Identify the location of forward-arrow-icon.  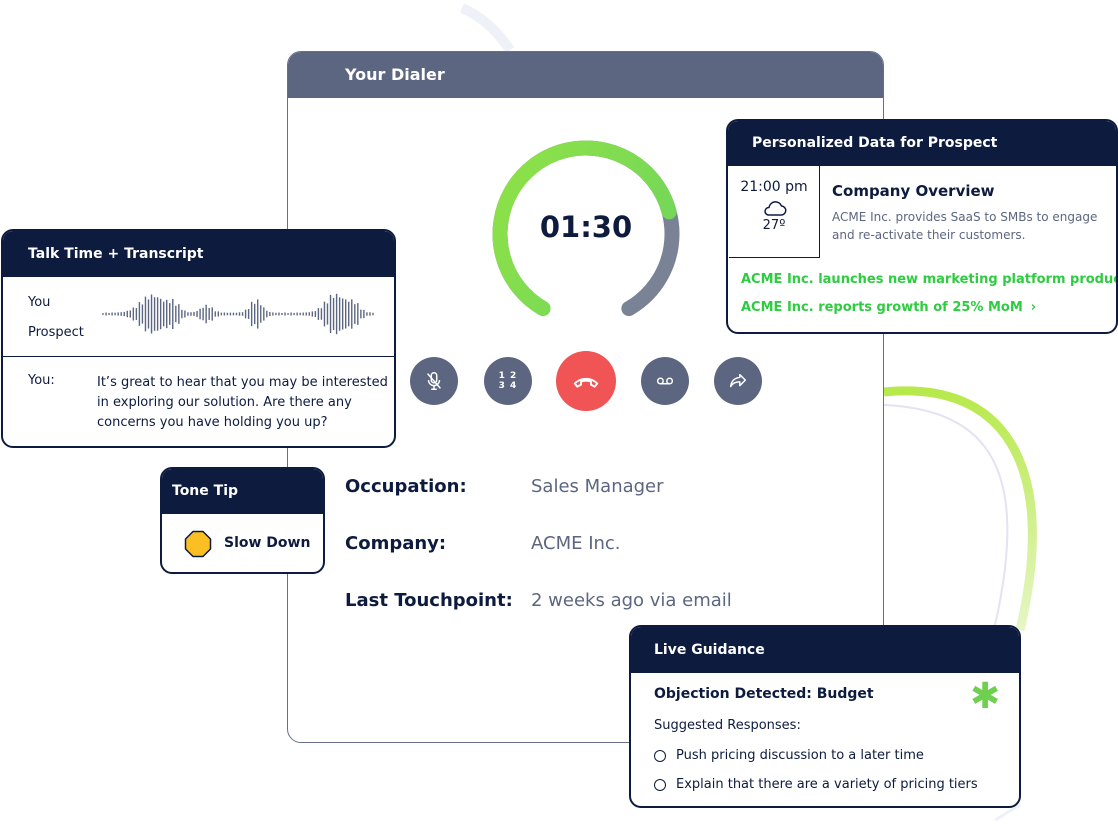
(738, 380).